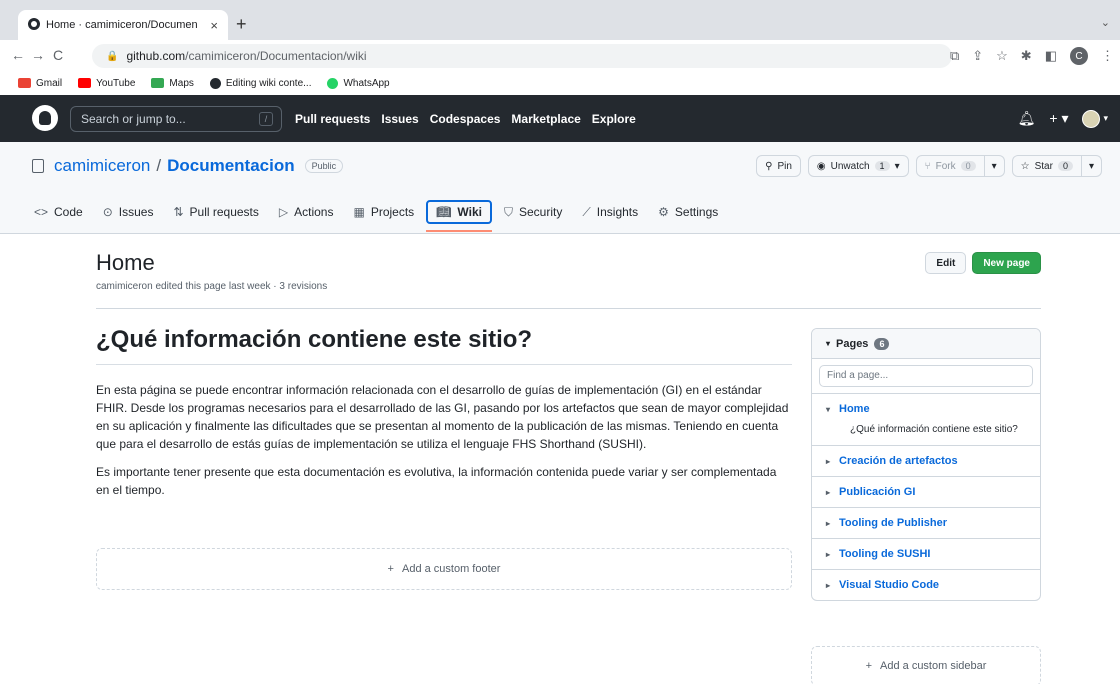  I want to click on sidebar-item-sushi: ▸ Tooling de SUSHI, so click(926, 553).